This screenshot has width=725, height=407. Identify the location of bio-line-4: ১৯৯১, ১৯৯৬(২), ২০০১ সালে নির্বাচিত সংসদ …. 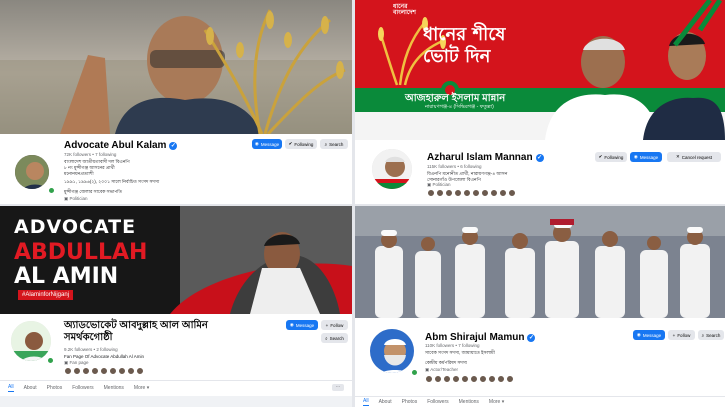
(112, 181).